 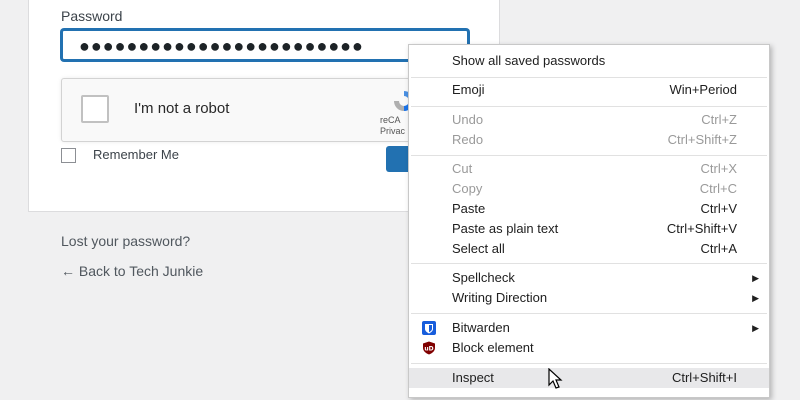 What do you see at coordinates (393, 131) in the screenshot?
I see `recaptcha-brand-line-2: Privac` at bounding box center [393, 131].